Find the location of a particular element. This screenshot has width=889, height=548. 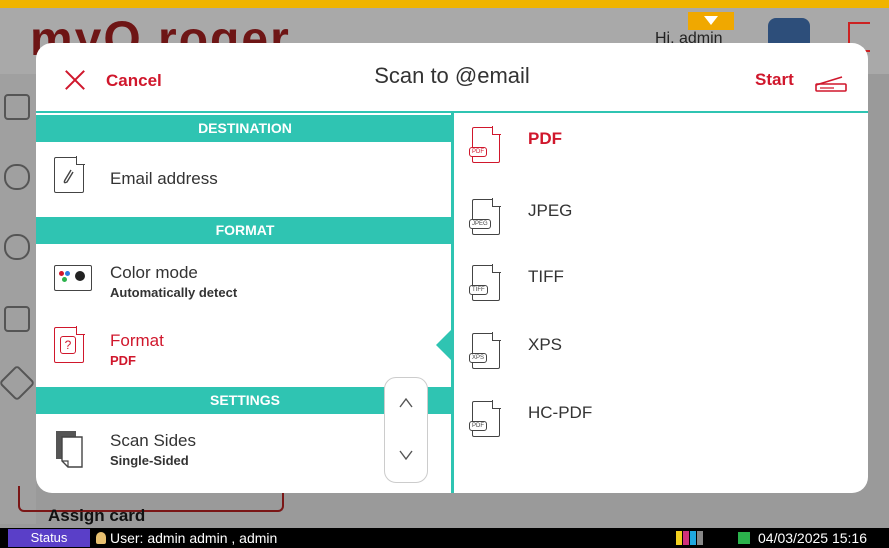

top-accent-bar is located at coordinates (444, 4).